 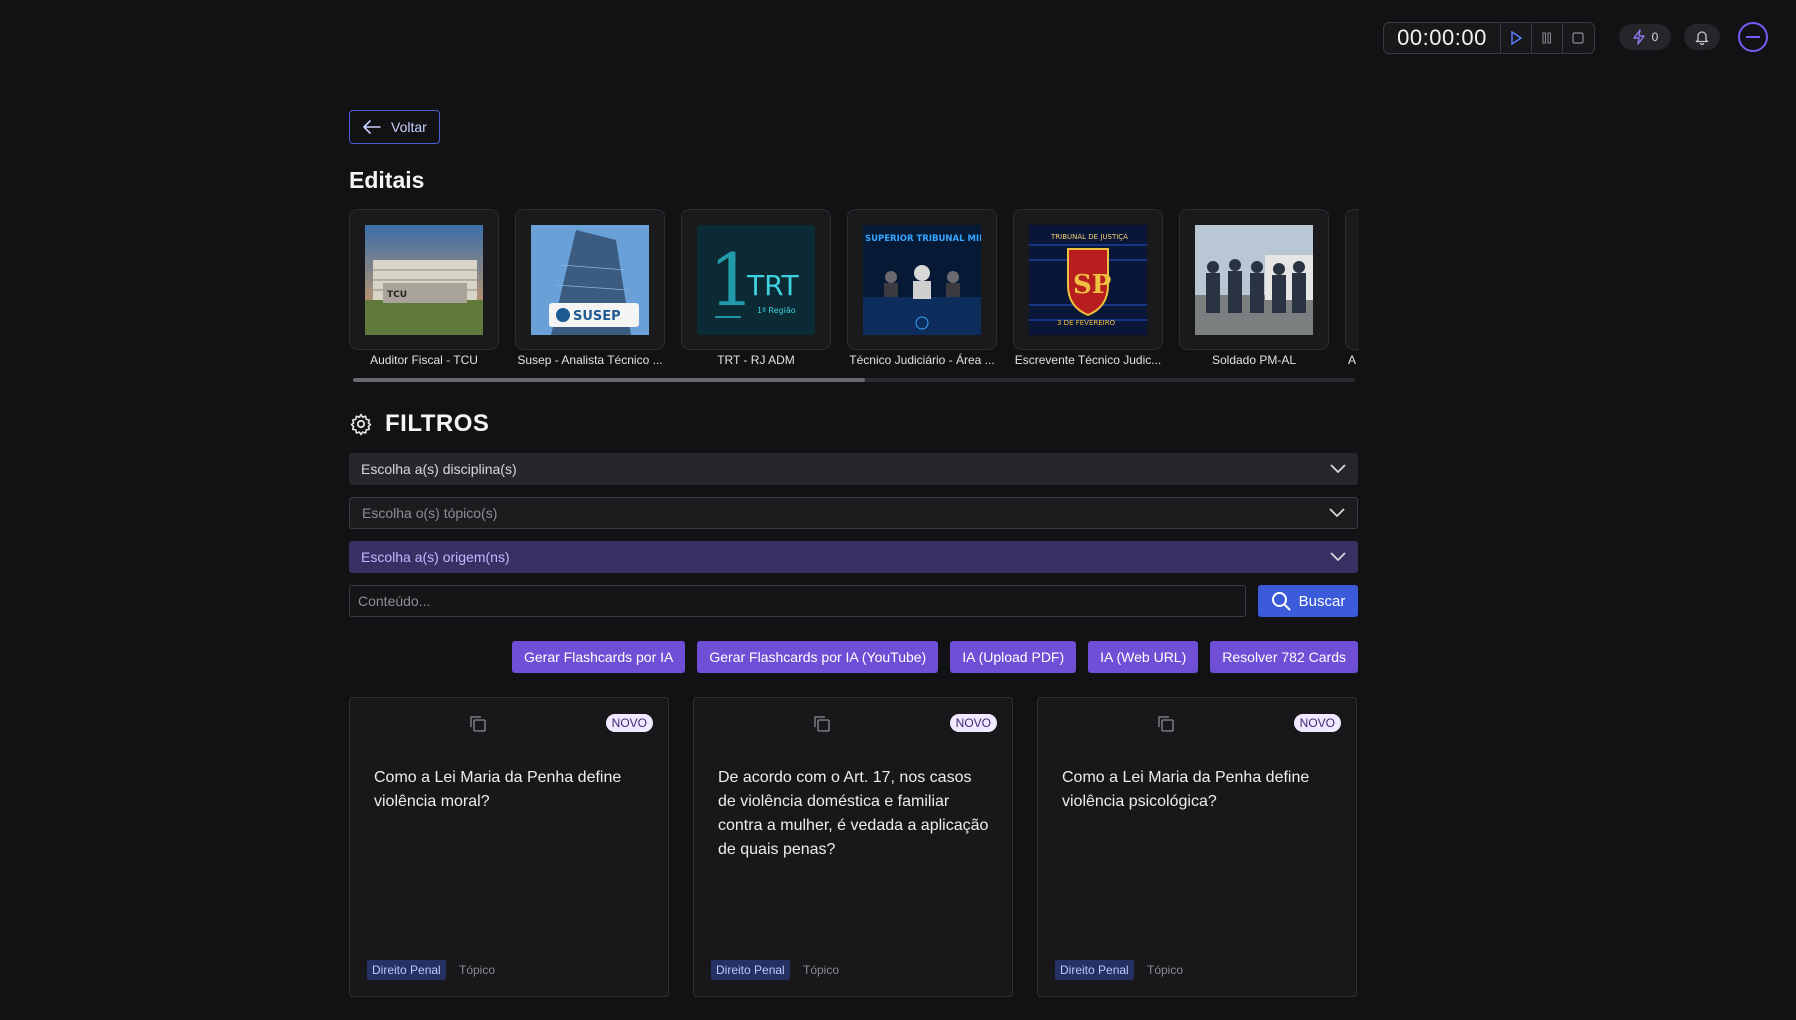 I want to click on notifications-button, so click(x=1702, y=37).